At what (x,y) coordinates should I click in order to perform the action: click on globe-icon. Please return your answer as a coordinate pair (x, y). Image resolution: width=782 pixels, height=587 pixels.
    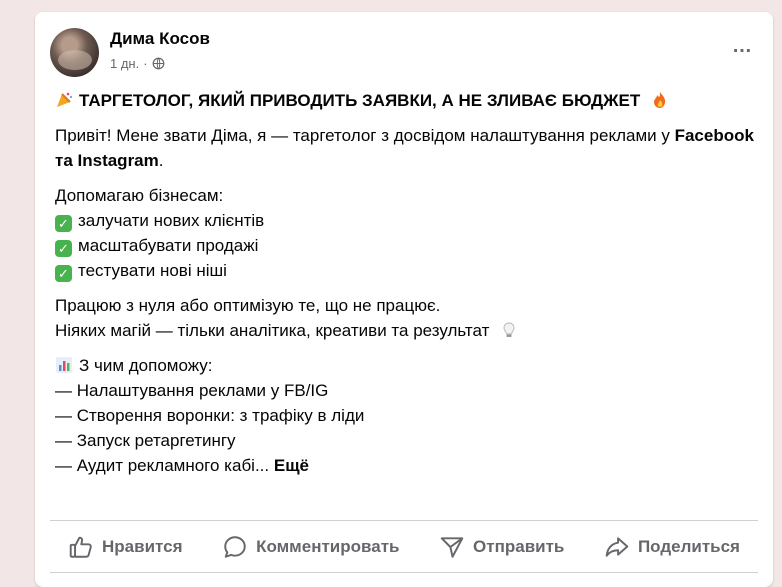
    Looking at the image, I should click on (158, 63).